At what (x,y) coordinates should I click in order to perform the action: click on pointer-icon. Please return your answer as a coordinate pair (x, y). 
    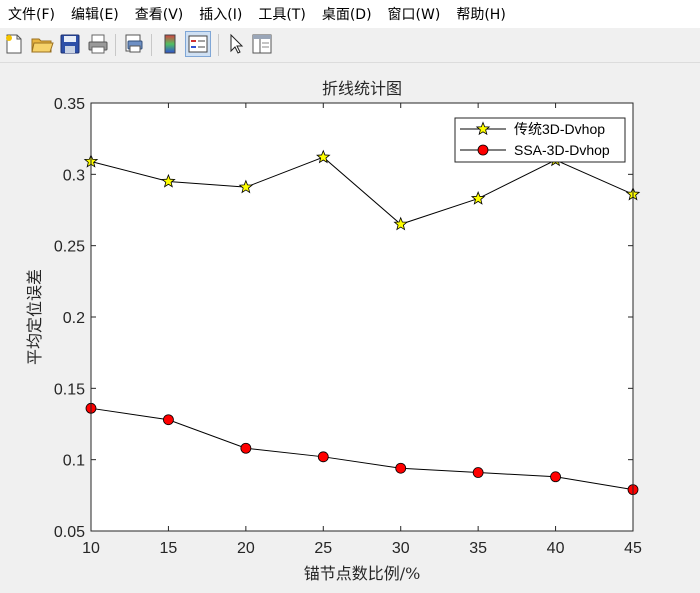
    Looking at the image, I should click on (236, 44).